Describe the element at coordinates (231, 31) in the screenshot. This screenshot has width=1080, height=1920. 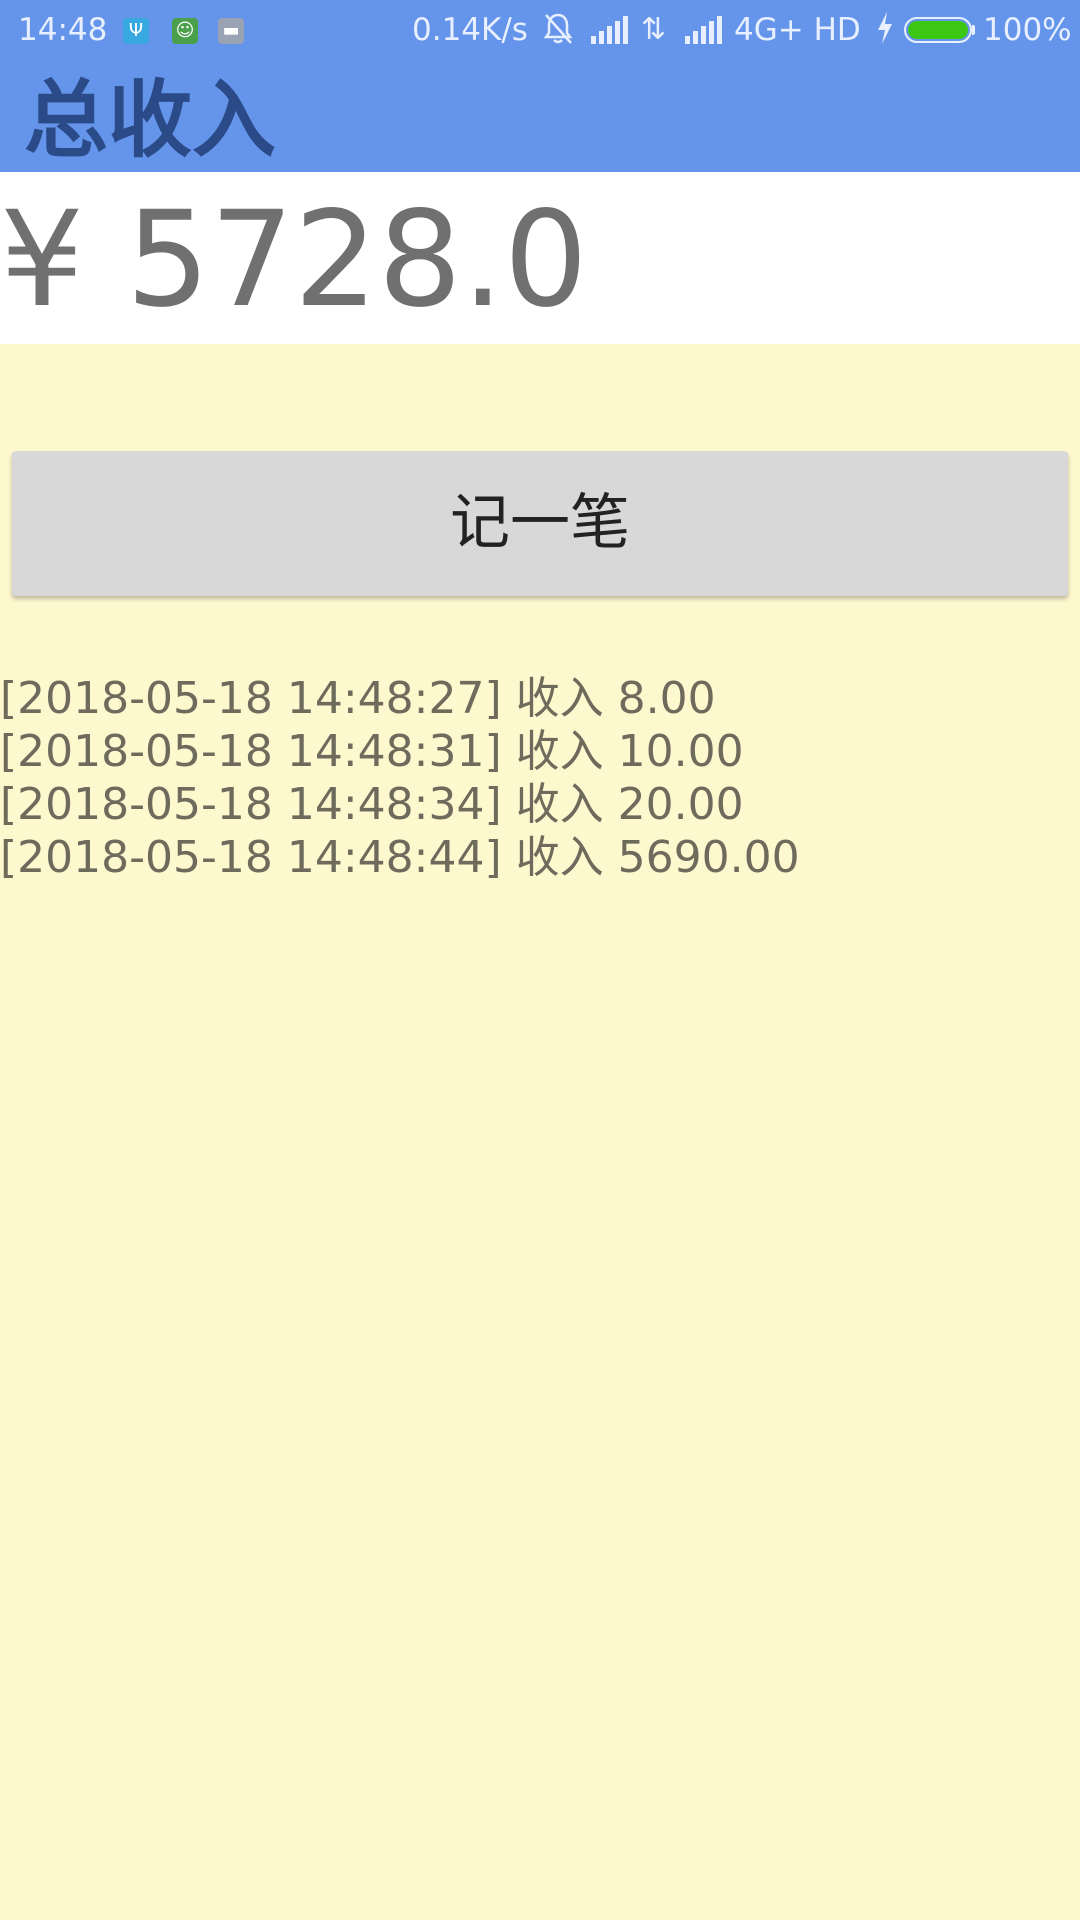
I see `storage-icon: ▬` at that location.